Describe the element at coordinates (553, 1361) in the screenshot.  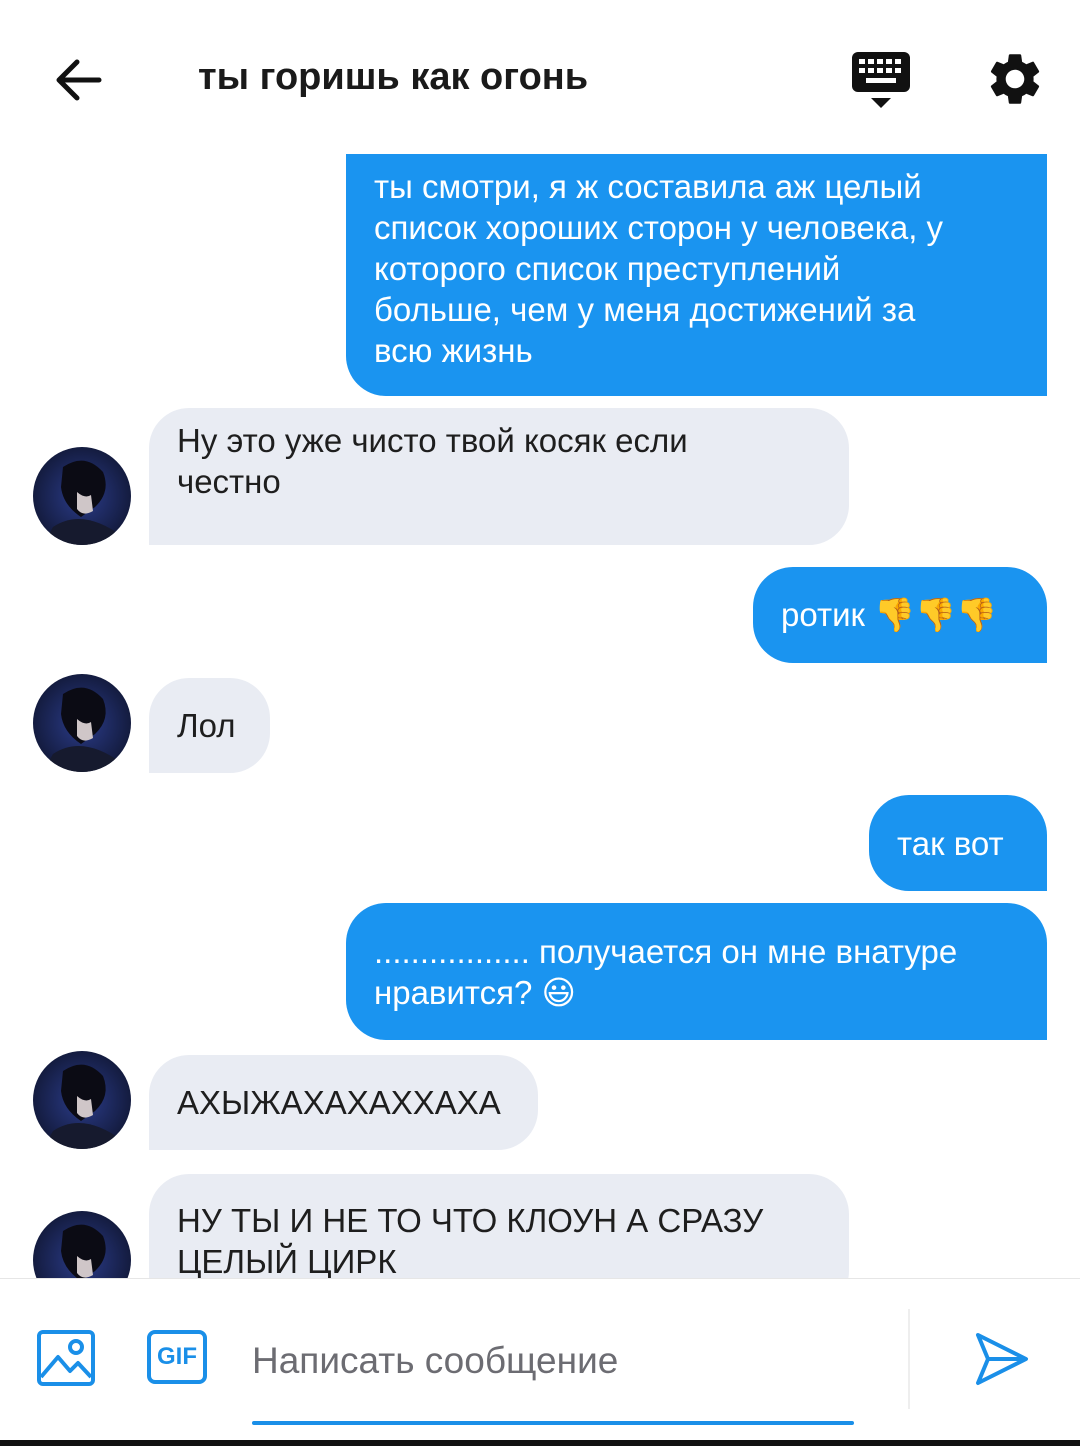
I see `message-input` at that location.